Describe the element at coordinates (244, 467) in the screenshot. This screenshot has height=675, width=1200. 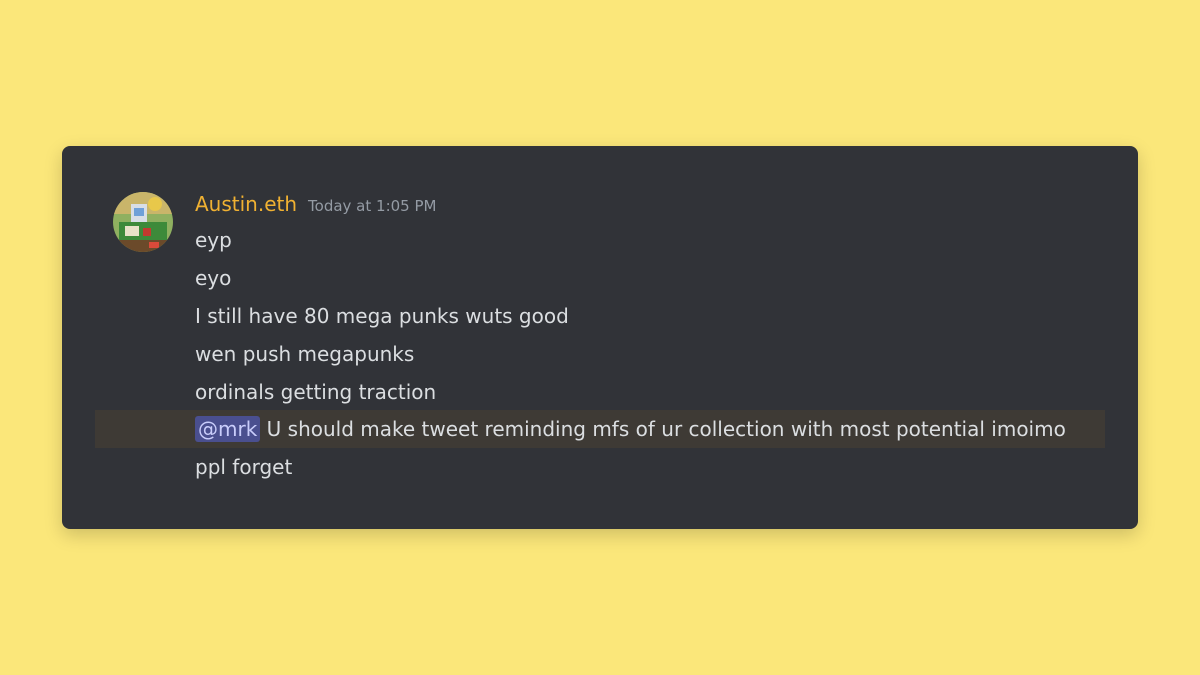
I see `message-text: ppl forget` at that location.